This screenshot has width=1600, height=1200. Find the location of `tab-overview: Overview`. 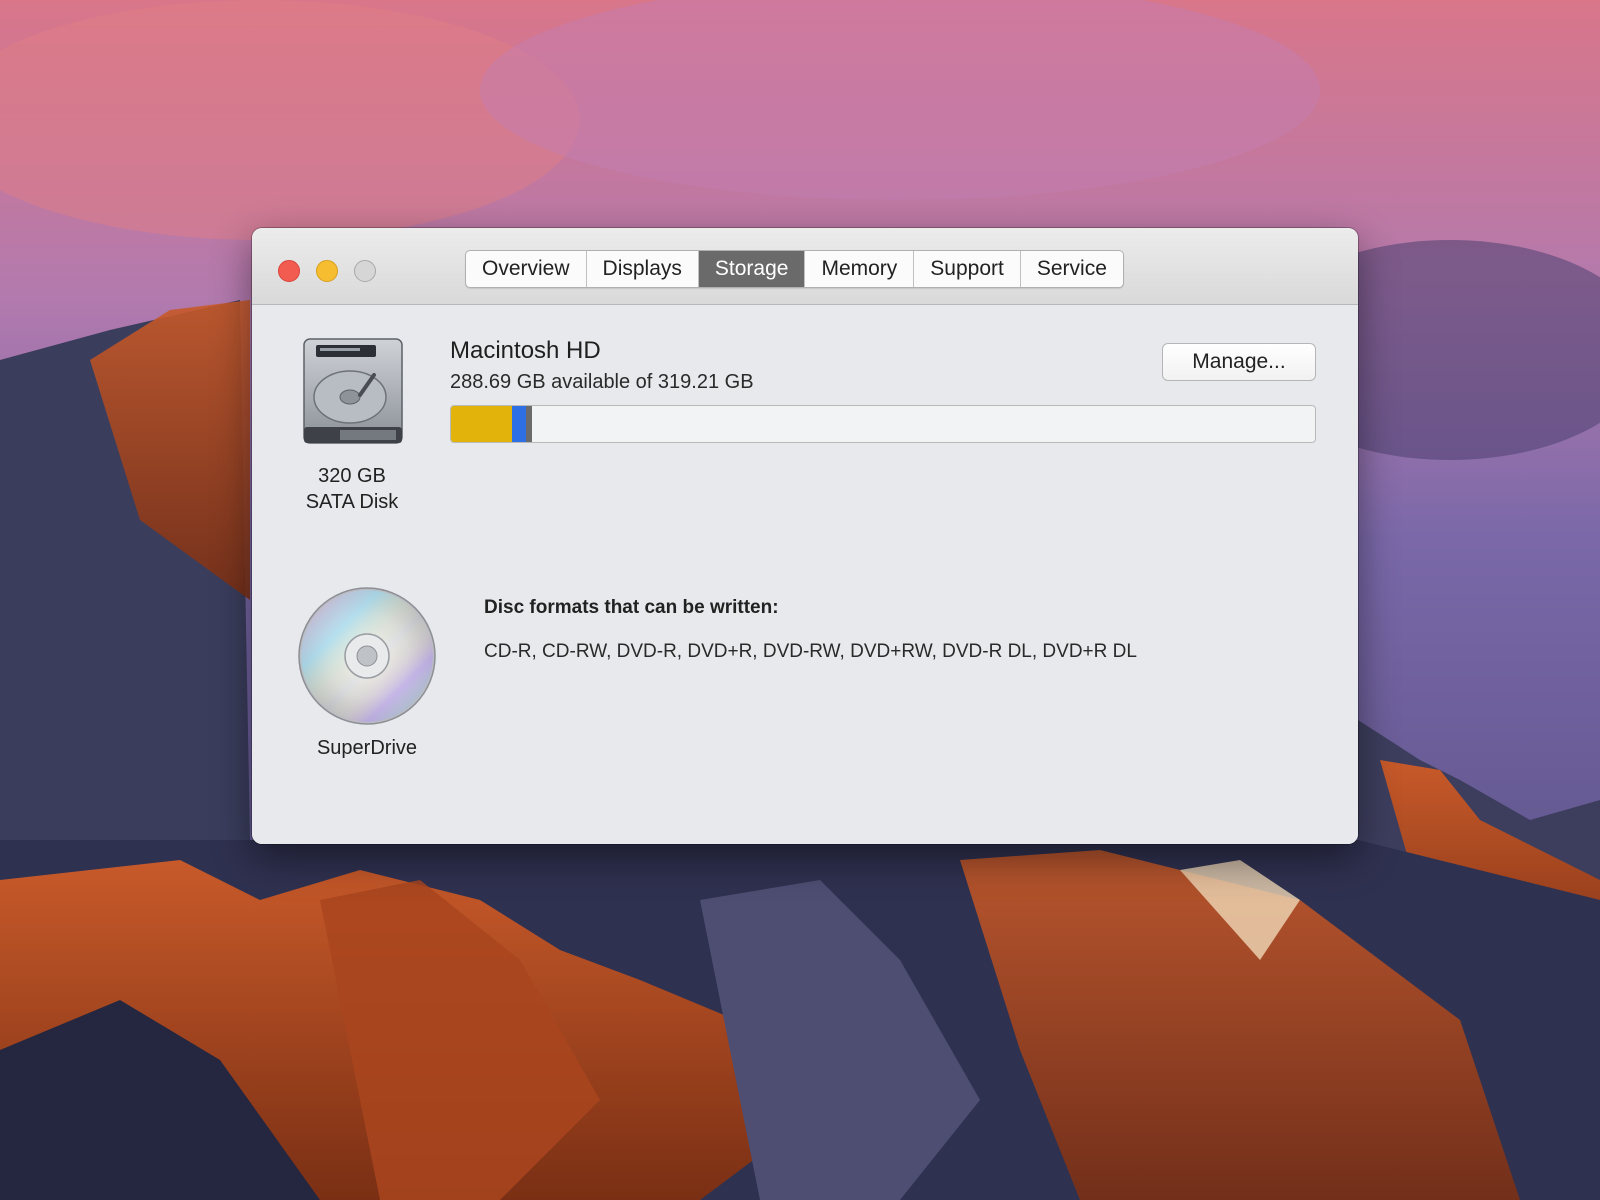

tab-overview: Overview is located at coordinates (526, 269).